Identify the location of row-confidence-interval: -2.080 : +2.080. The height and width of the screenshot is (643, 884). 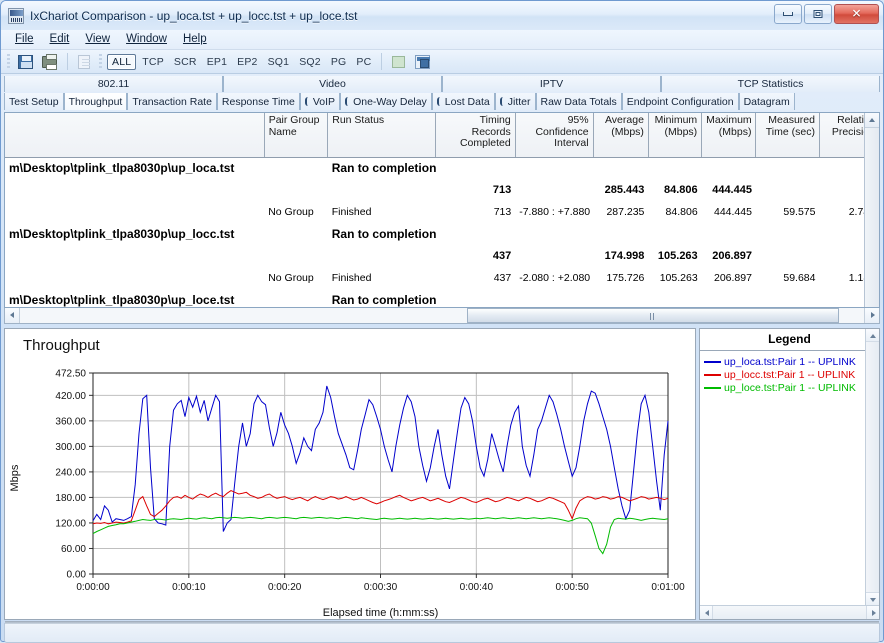
(555, 278).